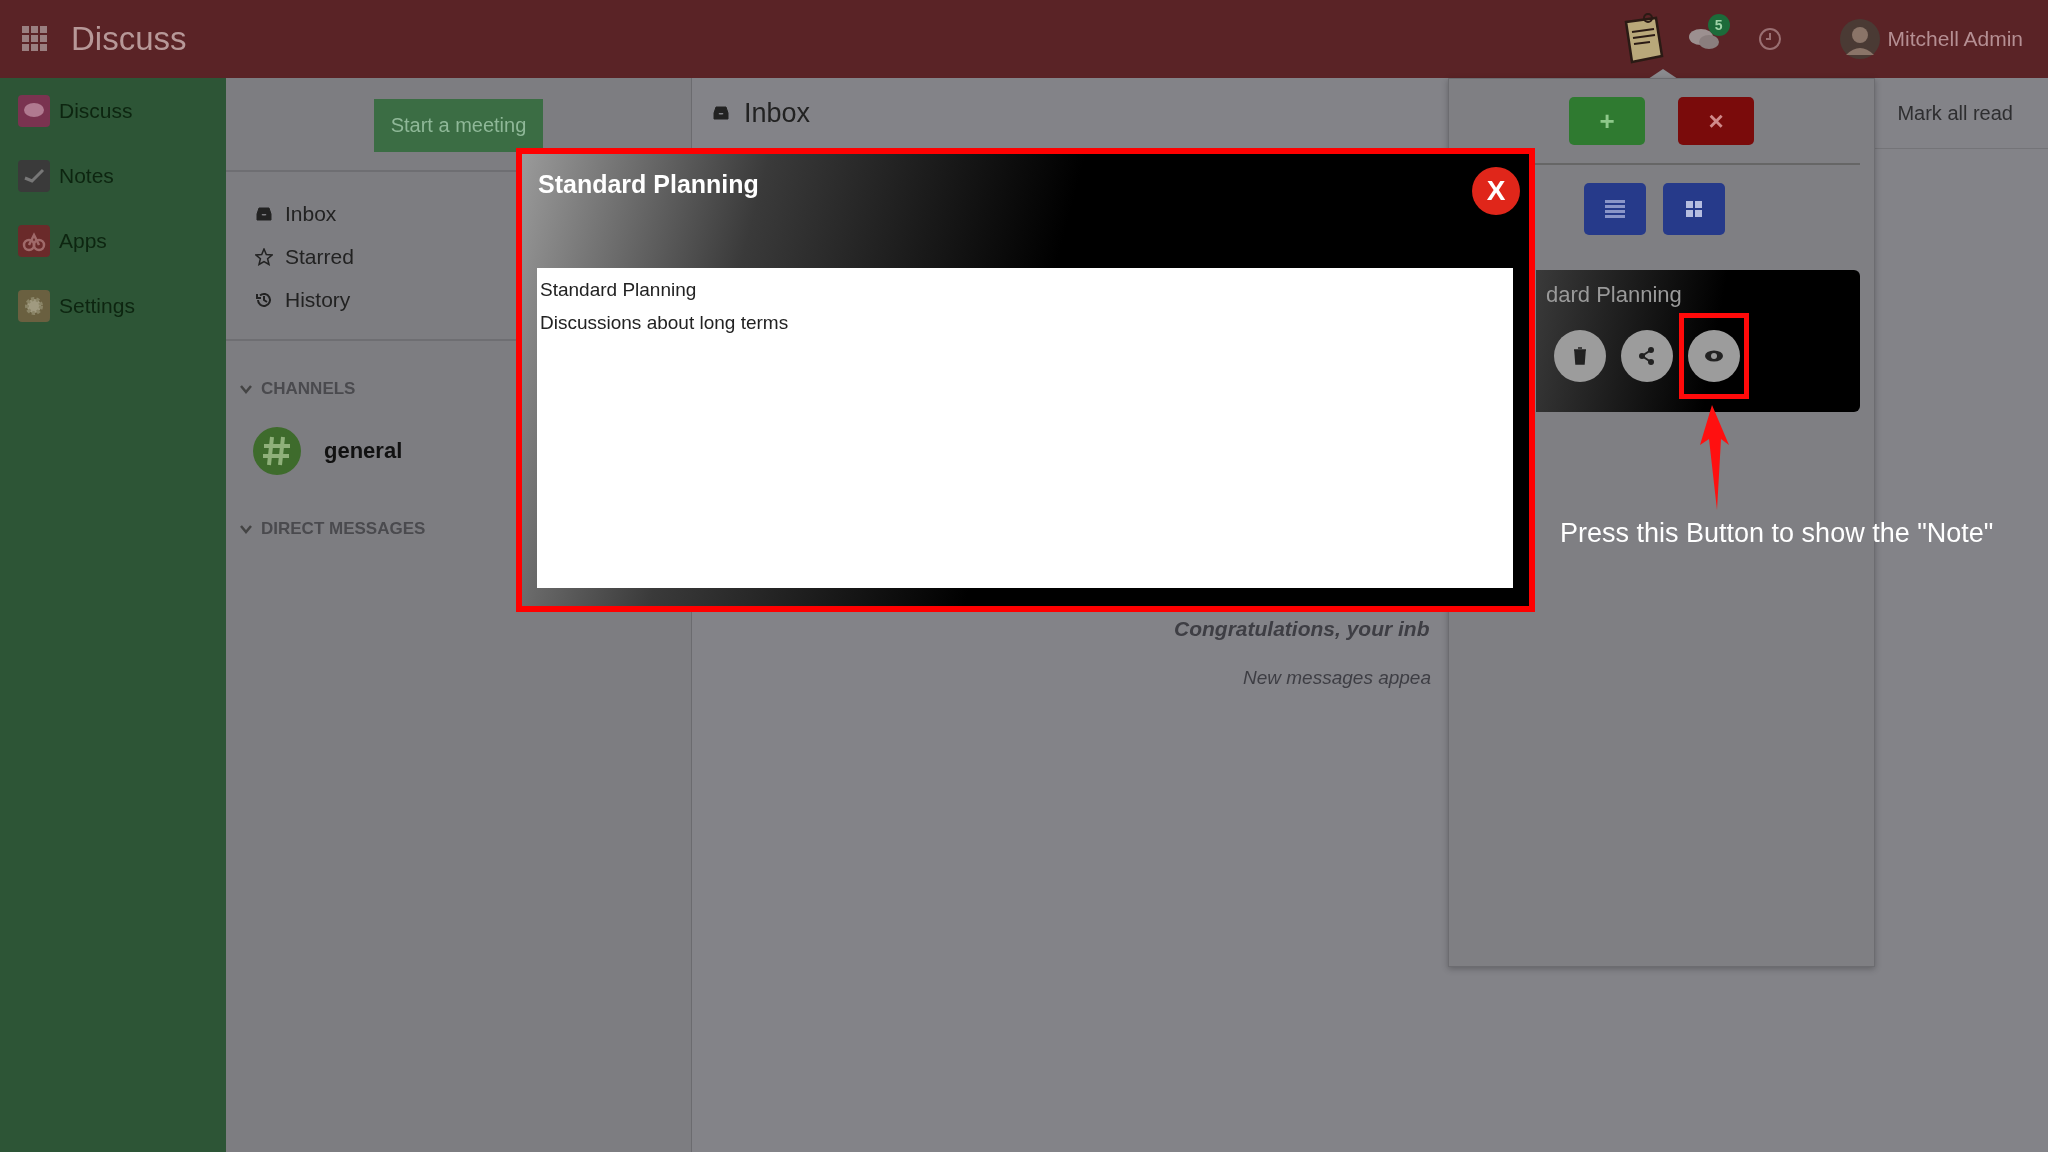 The height and width of the screenshot is (1152, 2048). I want to click on close-button: X, so click(1496, 191).